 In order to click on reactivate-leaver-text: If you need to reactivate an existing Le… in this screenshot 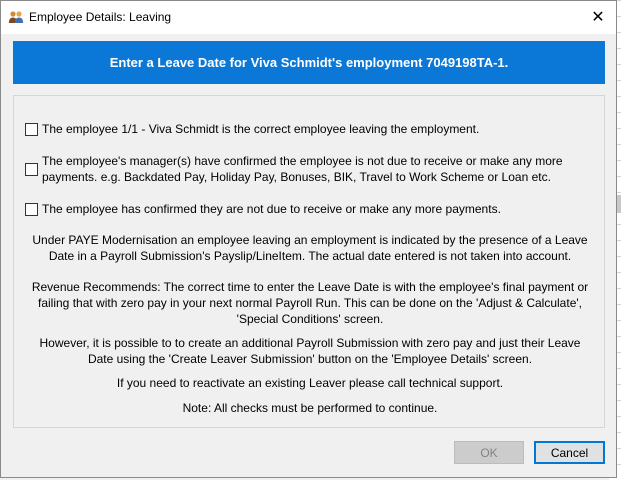, I will do `click(310, 383)`.